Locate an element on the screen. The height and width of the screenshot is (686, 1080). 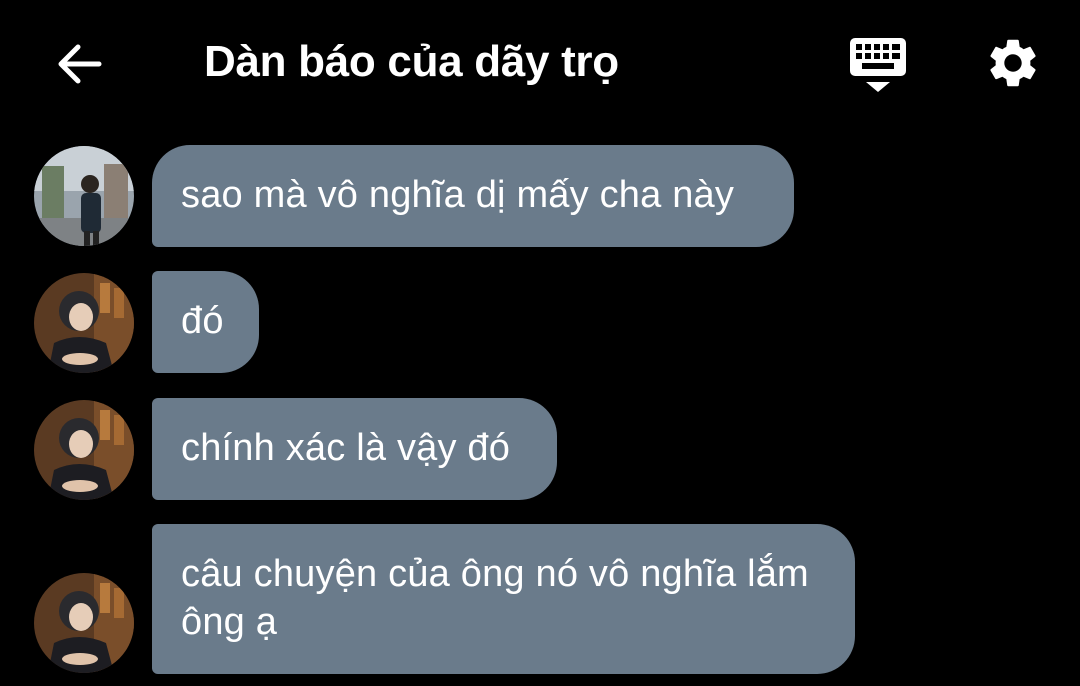
chat-title: Dàn báo của dãy trọ is located at coordinates (411, 61).